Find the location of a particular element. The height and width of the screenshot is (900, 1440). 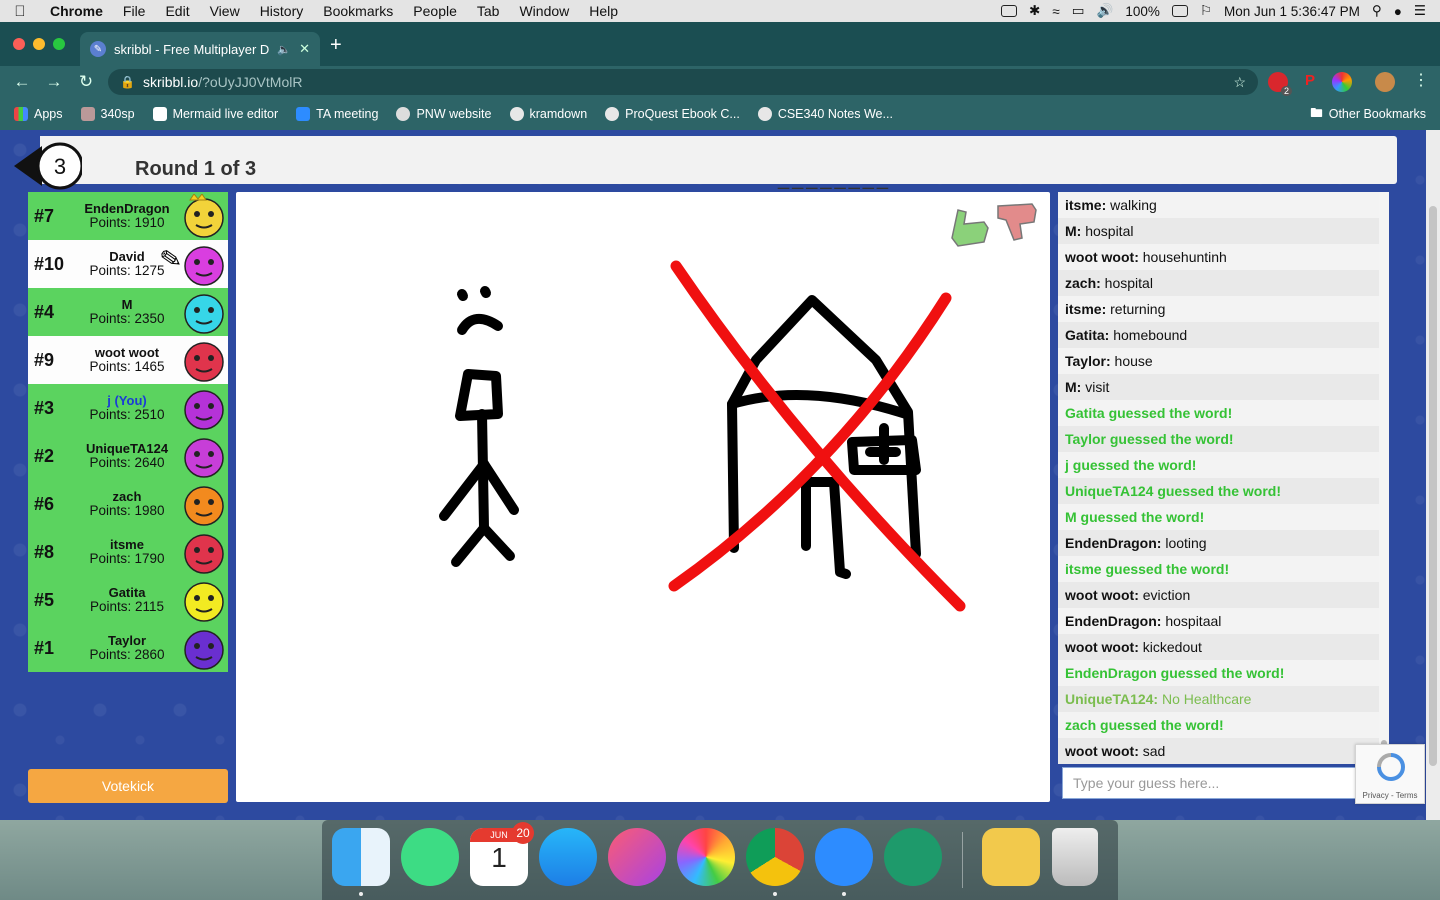

android-studio-icon is located at coordinates (430, 857).